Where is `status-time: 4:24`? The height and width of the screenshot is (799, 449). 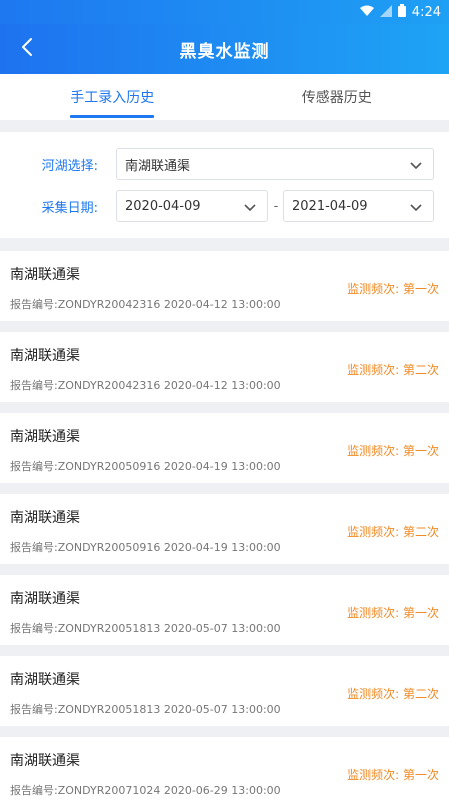 status-time: 4:24 is located at coordinates (426, 12).